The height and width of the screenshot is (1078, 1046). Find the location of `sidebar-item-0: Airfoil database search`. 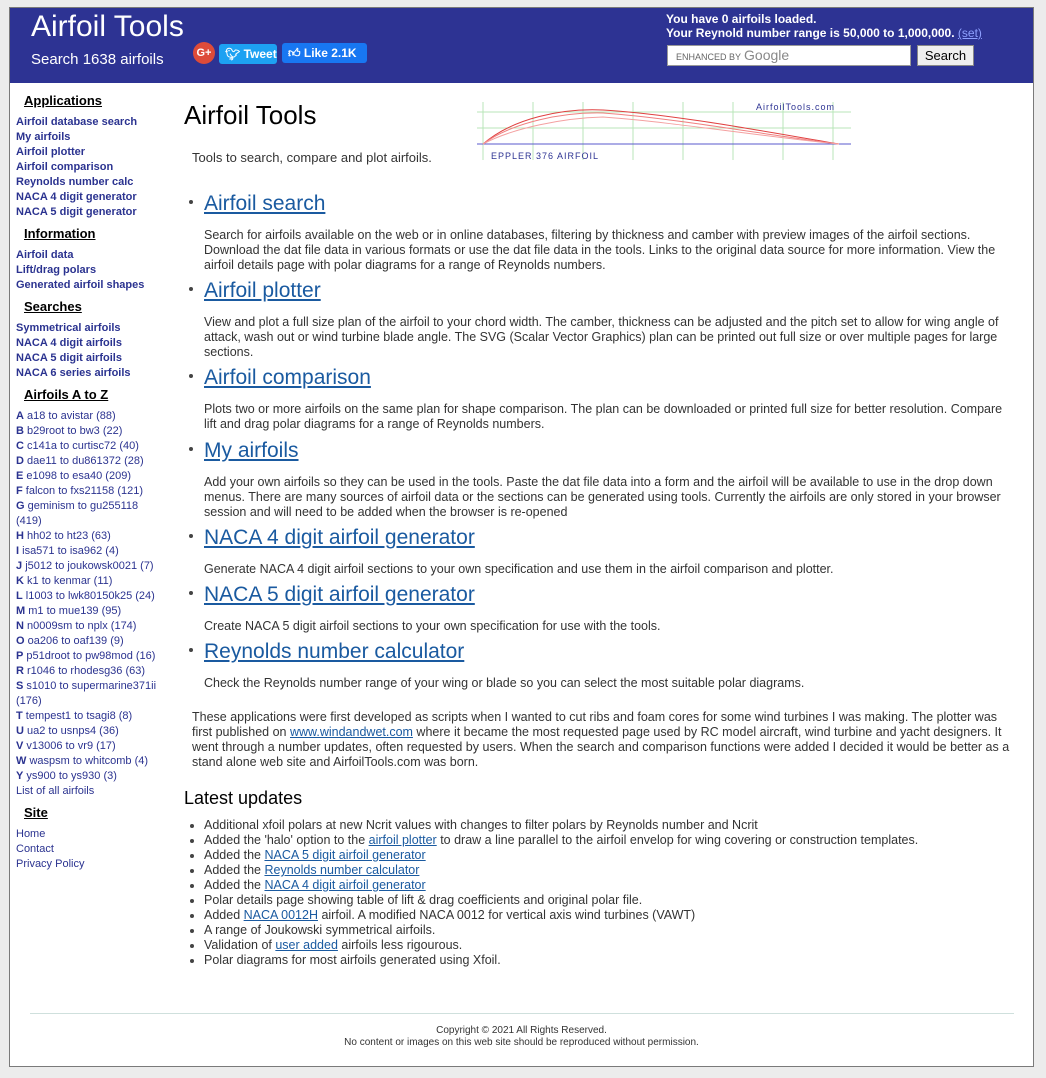

sidebar-item-0: Airfoil database search is located at coordinates (91, 122).